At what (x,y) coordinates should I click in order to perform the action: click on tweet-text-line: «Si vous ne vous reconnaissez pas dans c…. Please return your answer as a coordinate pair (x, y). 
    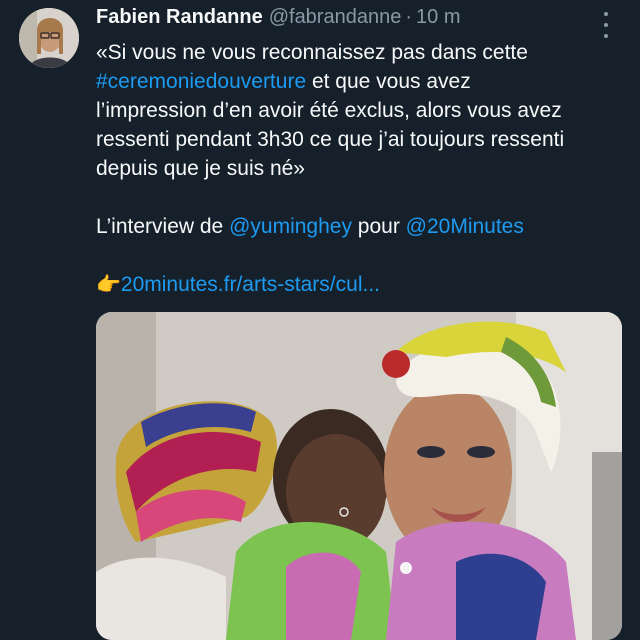
    Looking at the image, I should click on (312, 52).